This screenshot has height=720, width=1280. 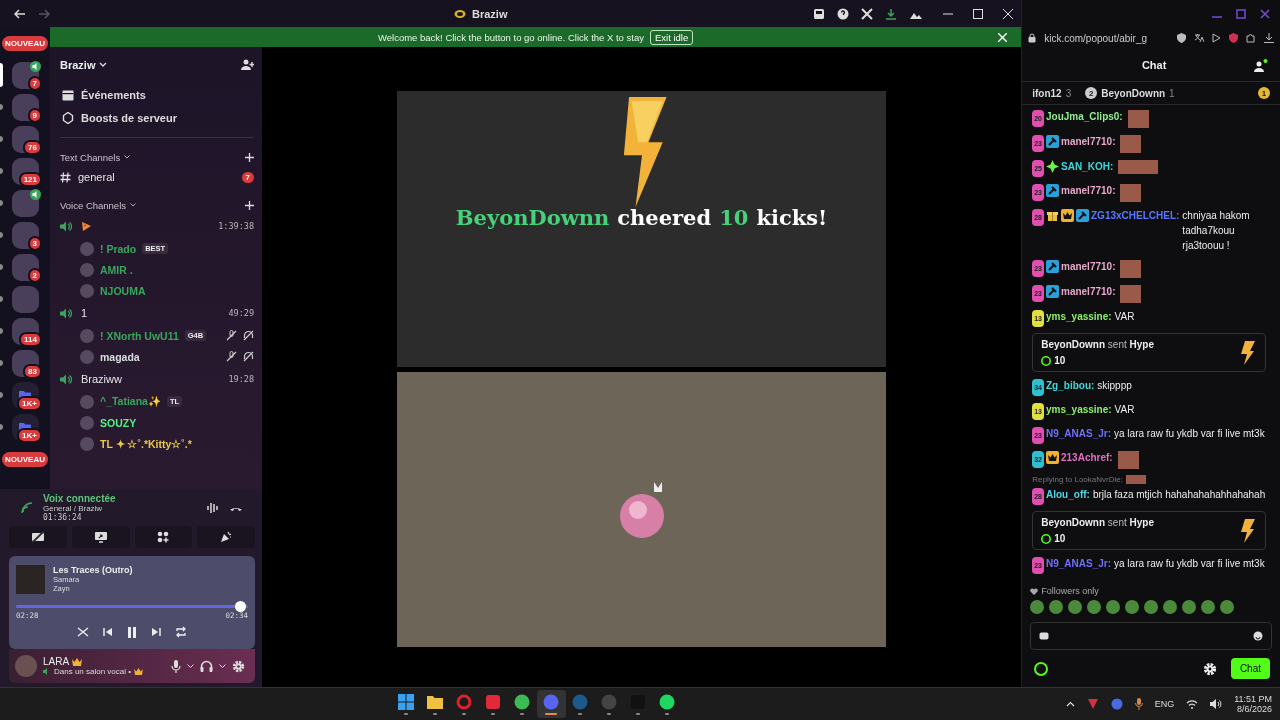 I want to click on chat-input-field, so click(x=1151, y=636).